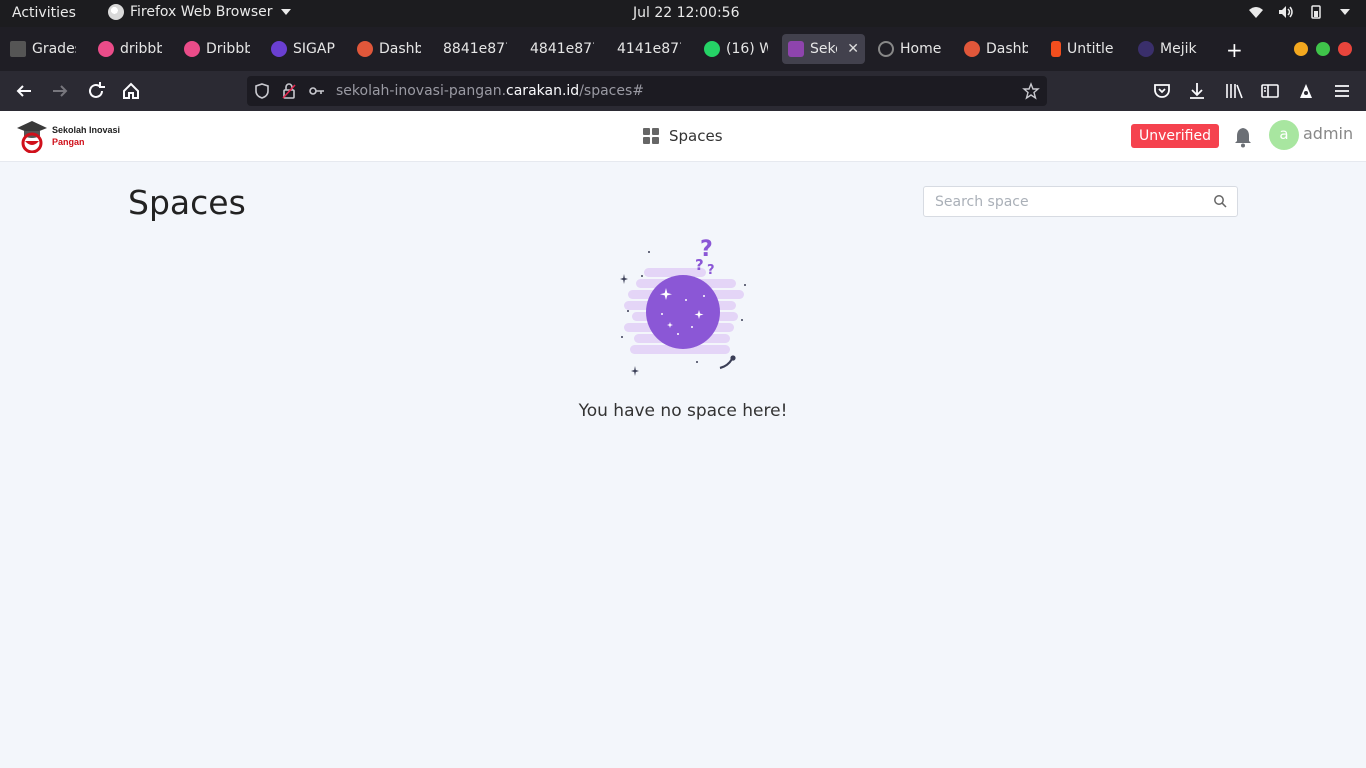 The image size is (1366, 768). I want to click on library-icon, so click(1234, 91).